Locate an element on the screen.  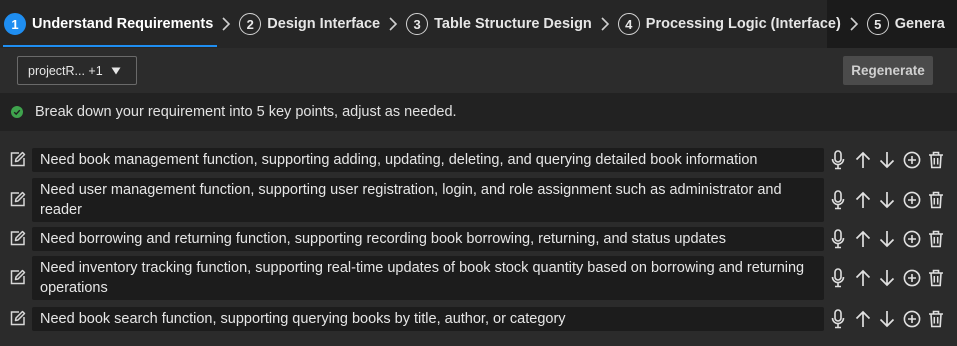
step-number: 1 is located at coordinates (15, 24).